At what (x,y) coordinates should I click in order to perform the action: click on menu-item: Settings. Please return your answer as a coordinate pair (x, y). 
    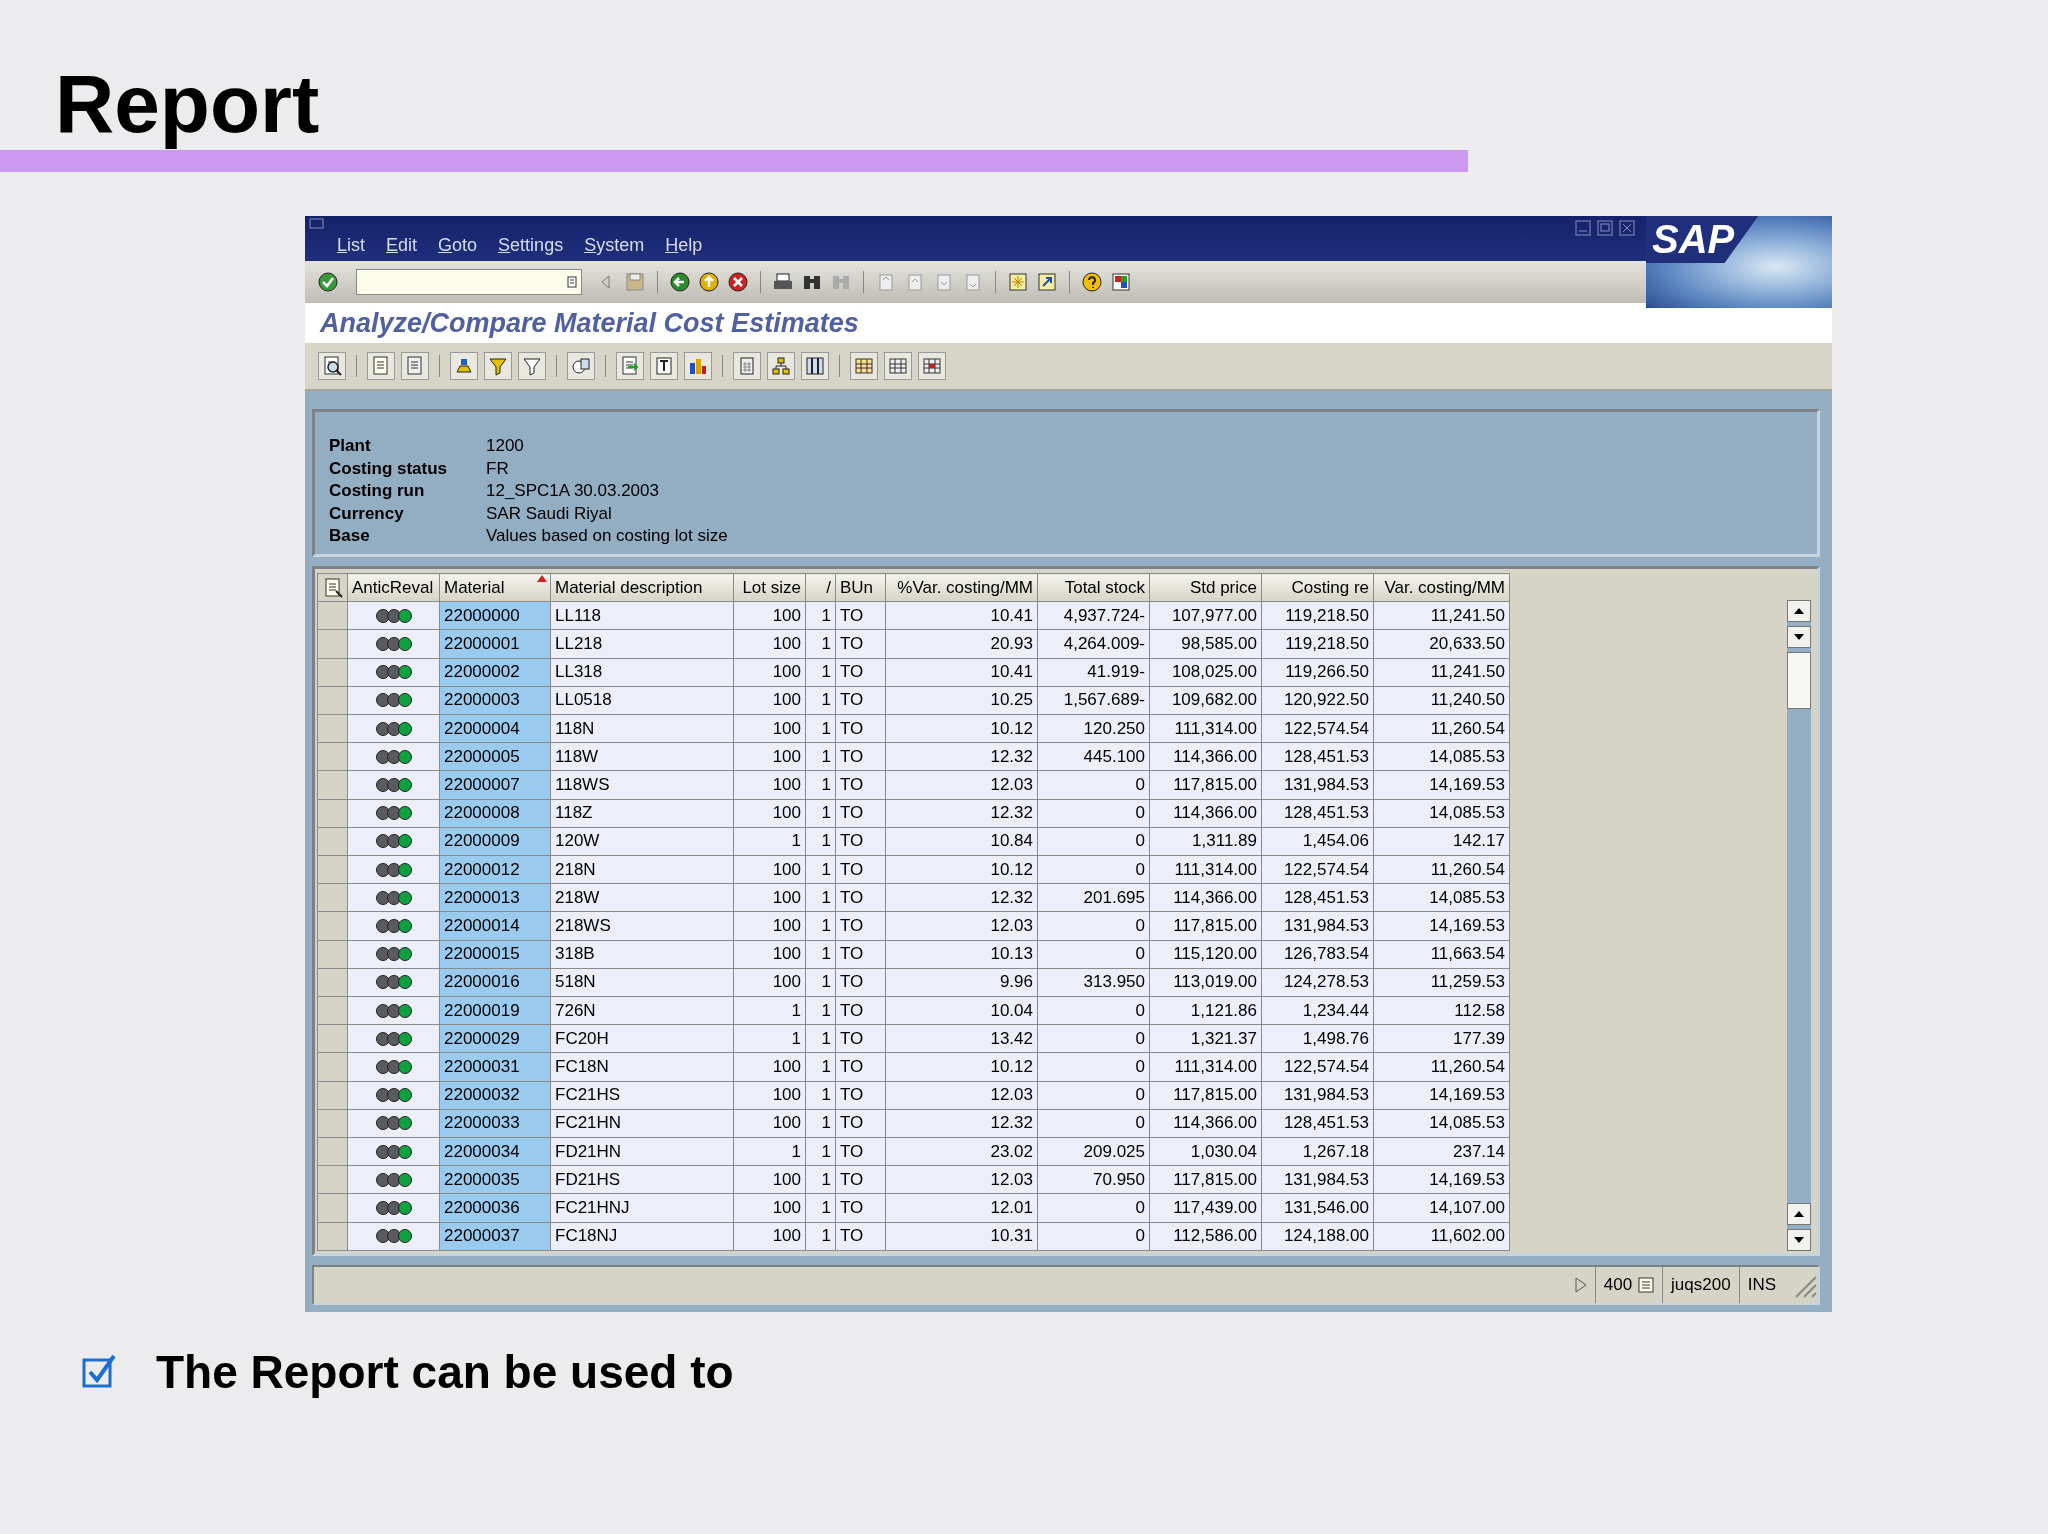
    Looking at the image, I should click on (531, 245).